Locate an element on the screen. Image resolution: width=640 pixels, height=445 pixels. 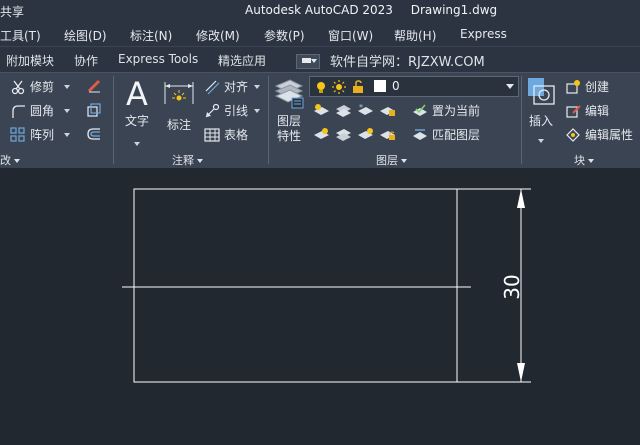
layer-unlock-tool-icon is located at coordinates (387, 134).